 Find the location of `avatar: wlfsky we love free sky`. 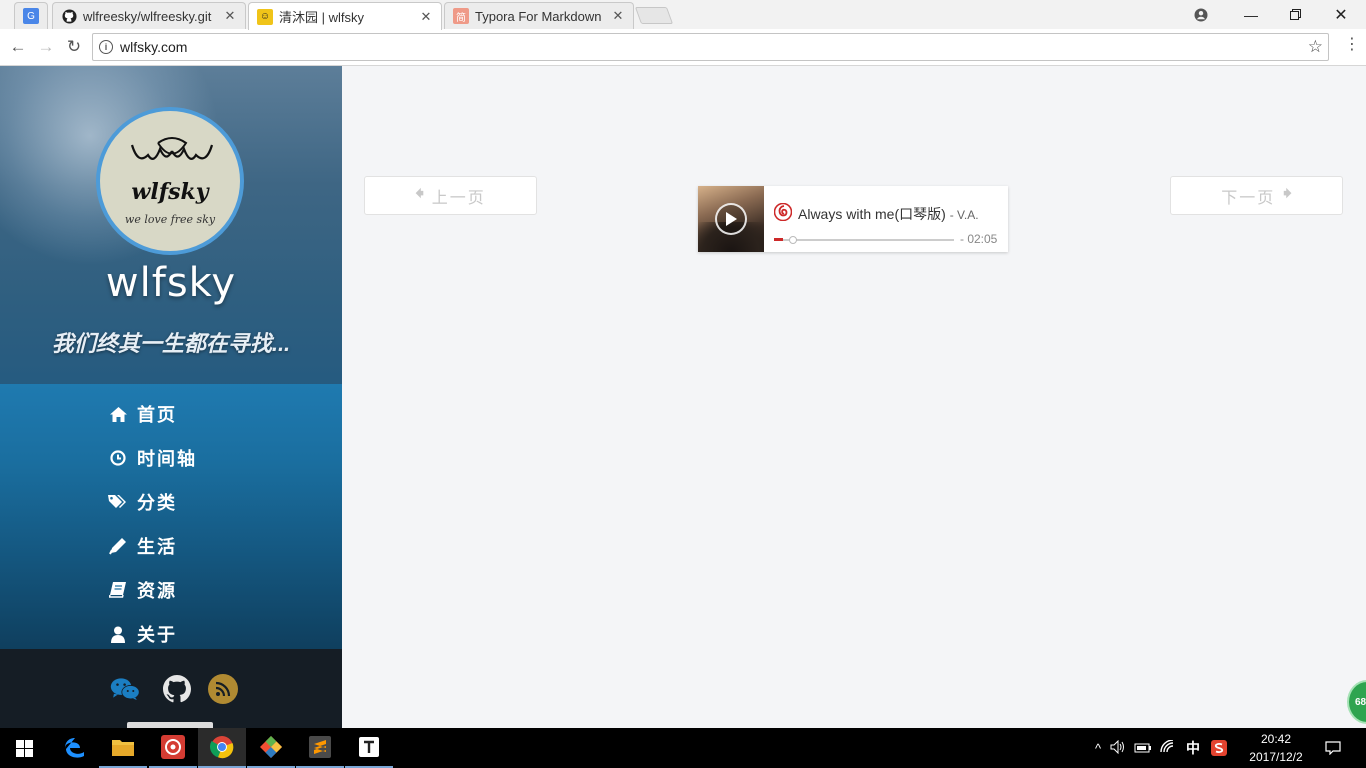

avatar: wlfsky we love free sky is located at coordinates (170, 181).